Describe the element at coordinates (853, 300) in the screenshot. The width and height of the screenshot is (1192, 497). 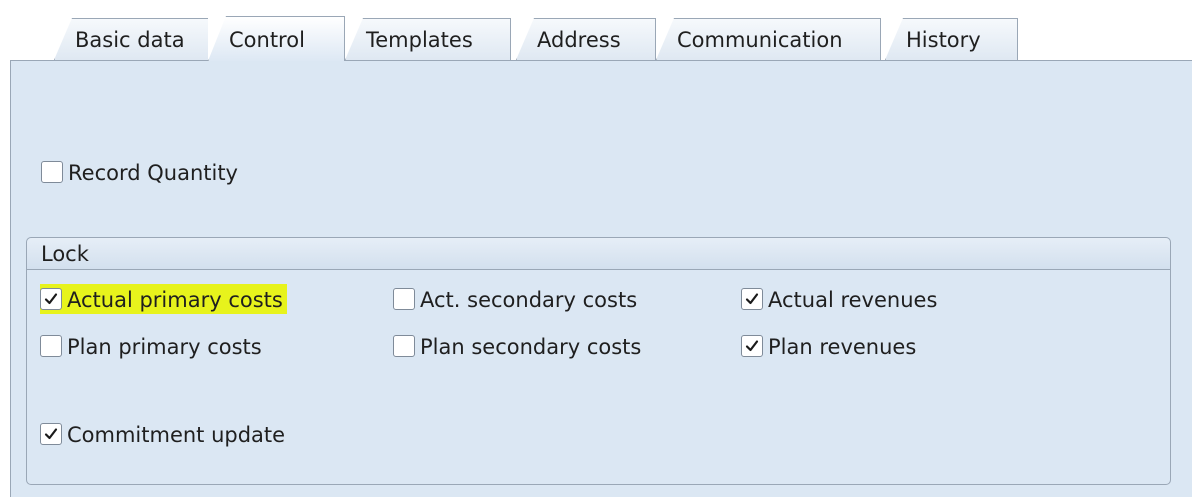
I see `actual-revenues-label: Actual revenues` at that location.